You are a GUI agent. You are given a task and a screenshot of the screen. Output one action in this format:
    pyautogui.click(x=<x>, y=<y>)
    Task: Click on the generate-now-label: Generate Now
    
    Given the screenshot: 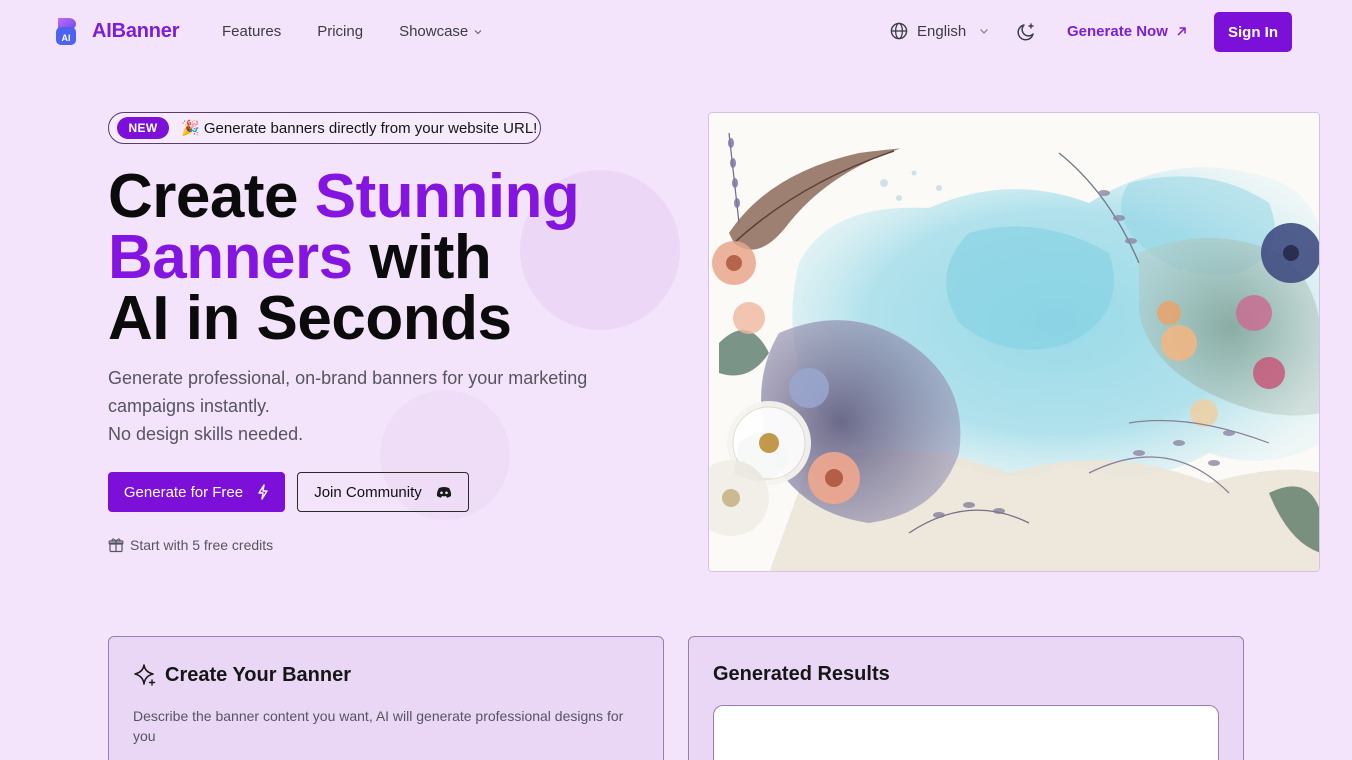 What is the action you would take?
    pyautogui.click(x=1117, y=31)
    